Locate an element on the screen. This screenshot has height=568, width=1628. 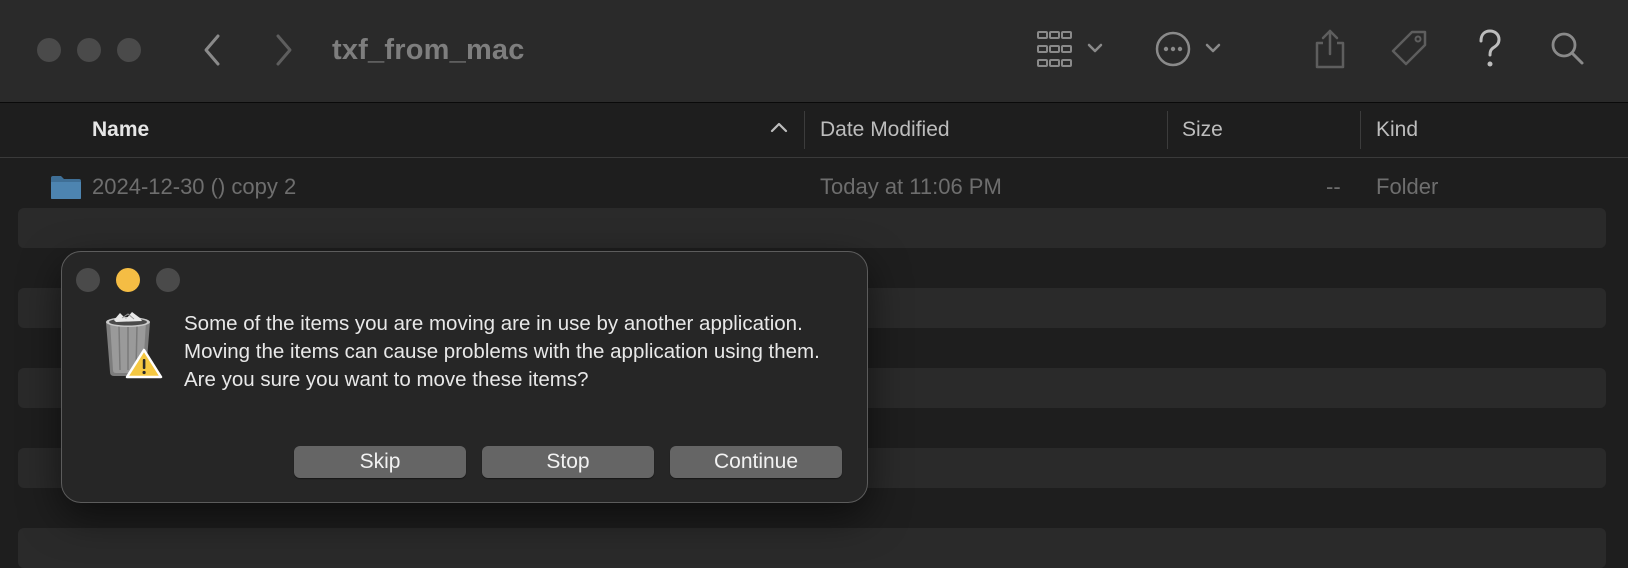
back-button is located at coordinates (212, 50).